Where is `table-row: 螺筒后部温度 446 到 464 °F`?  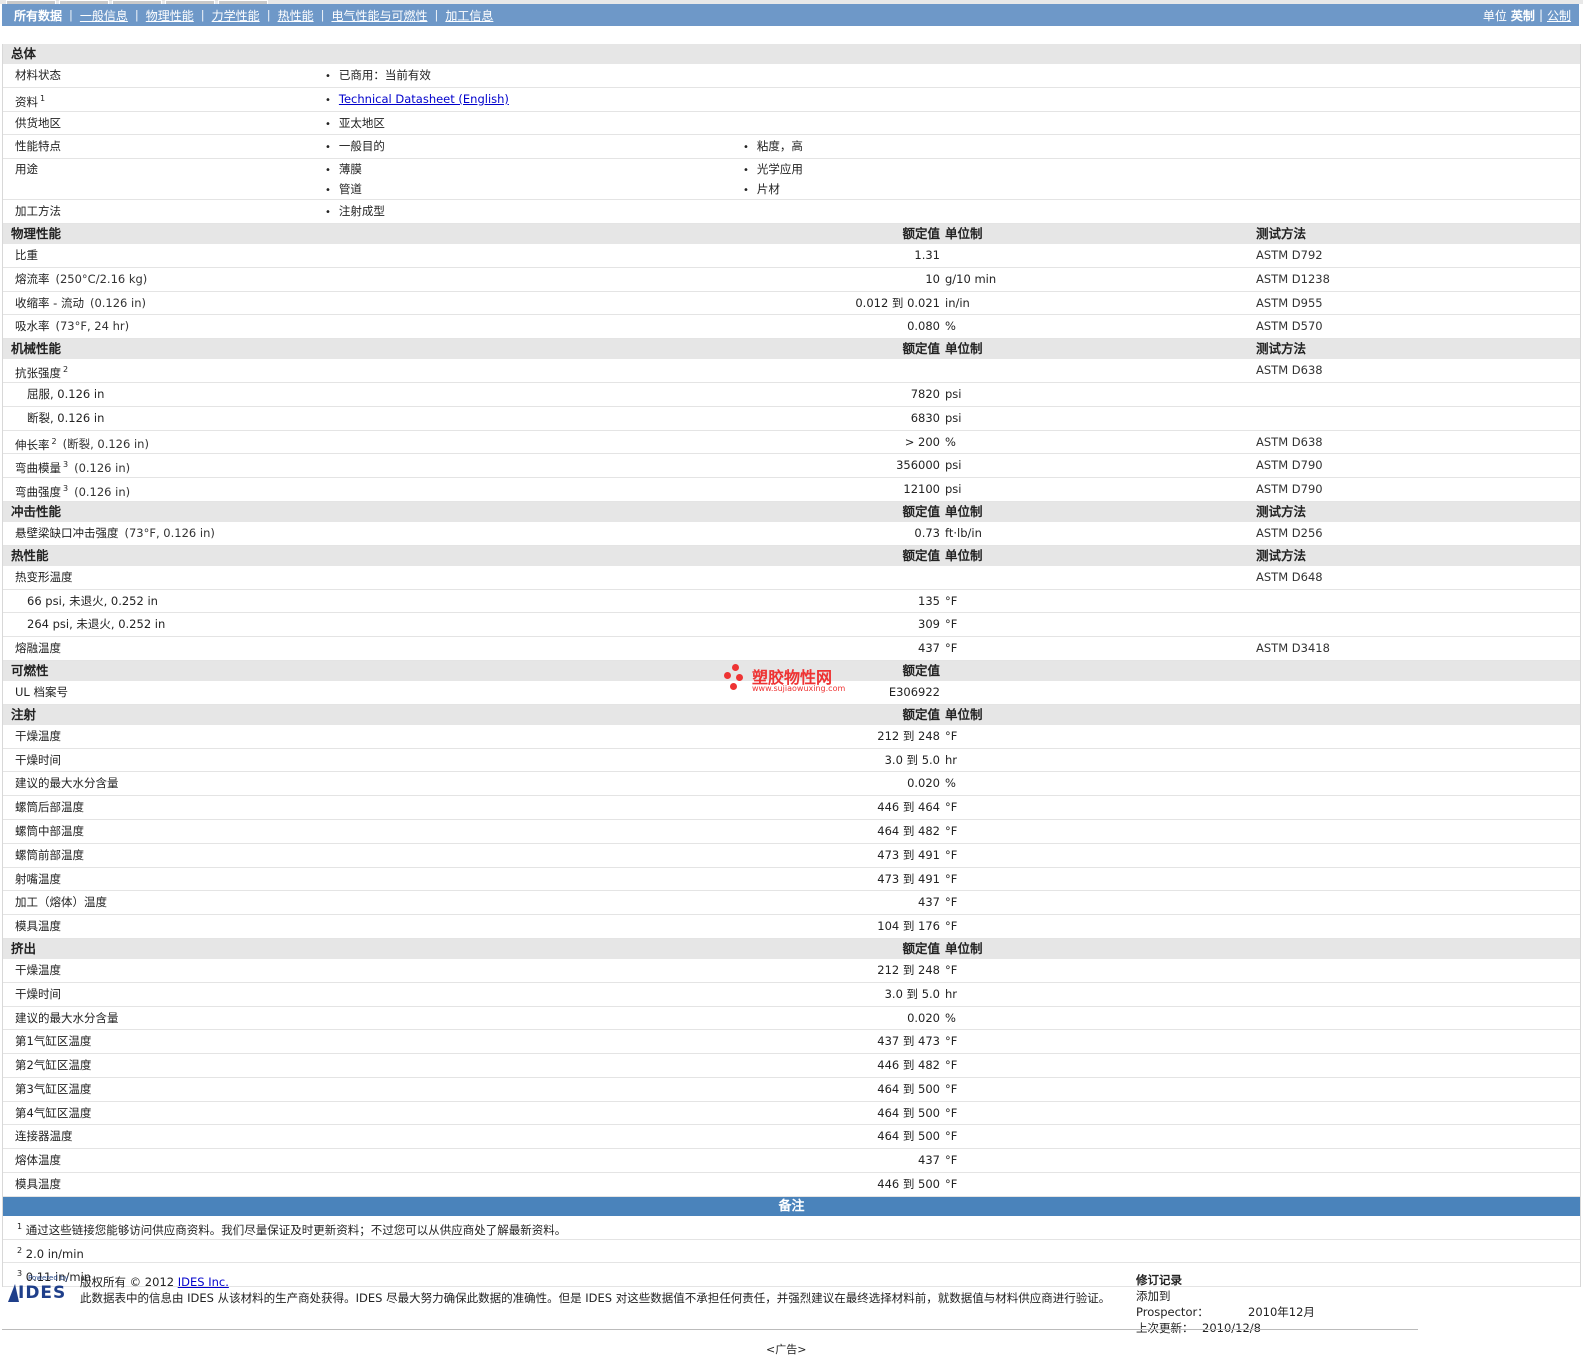
table-row: 螺筒后部温度 446 到 464 °F is located at coordinates (791, 808).